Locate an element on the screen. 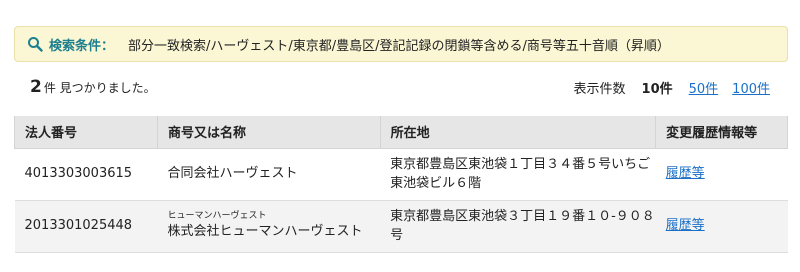 Image resolution: width=800 pixels, height=272 pixels. search-criteria-label: 検索条件： is located at coordinates (82, 46).